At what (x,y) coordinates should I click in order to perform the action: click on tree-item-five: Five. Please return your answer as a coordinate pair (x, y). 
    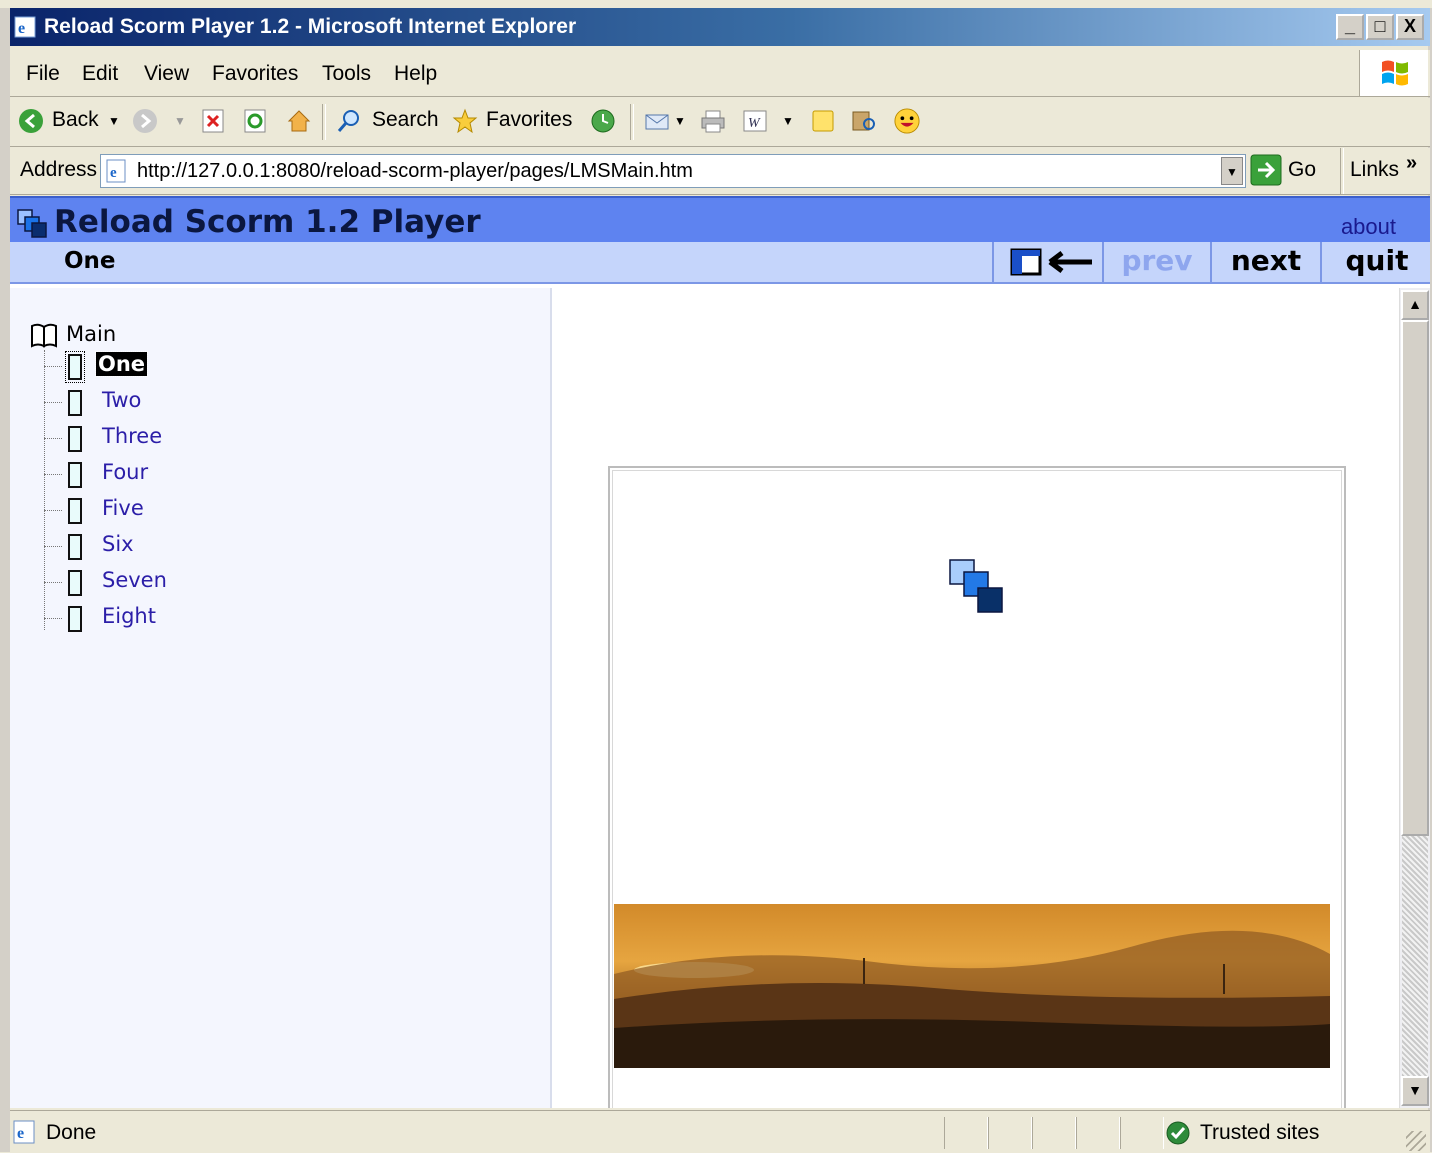
    Looking at the image, I should click on (194, 511).